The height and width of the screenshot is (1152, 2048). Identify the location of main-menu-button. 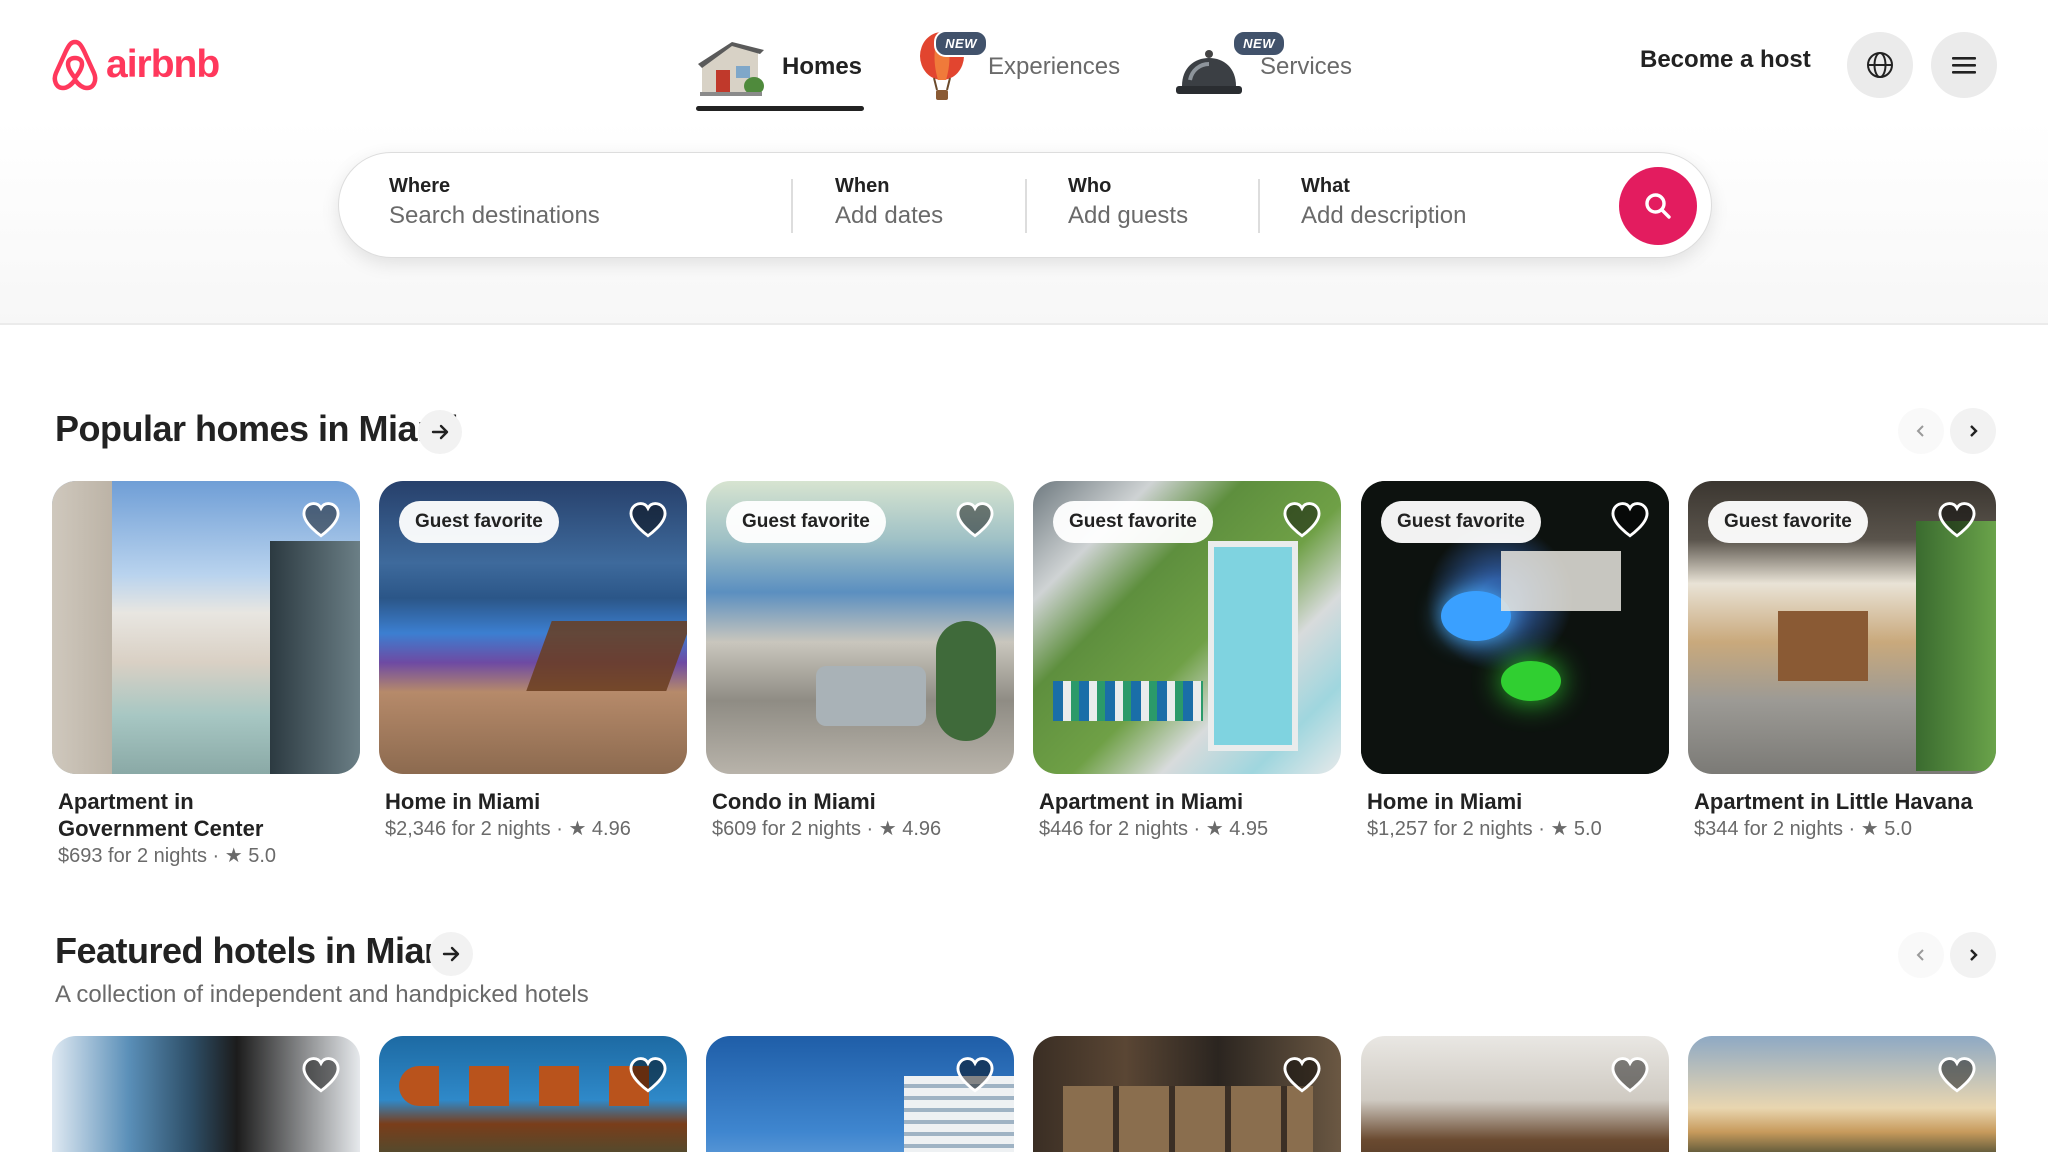
(1964, 65).